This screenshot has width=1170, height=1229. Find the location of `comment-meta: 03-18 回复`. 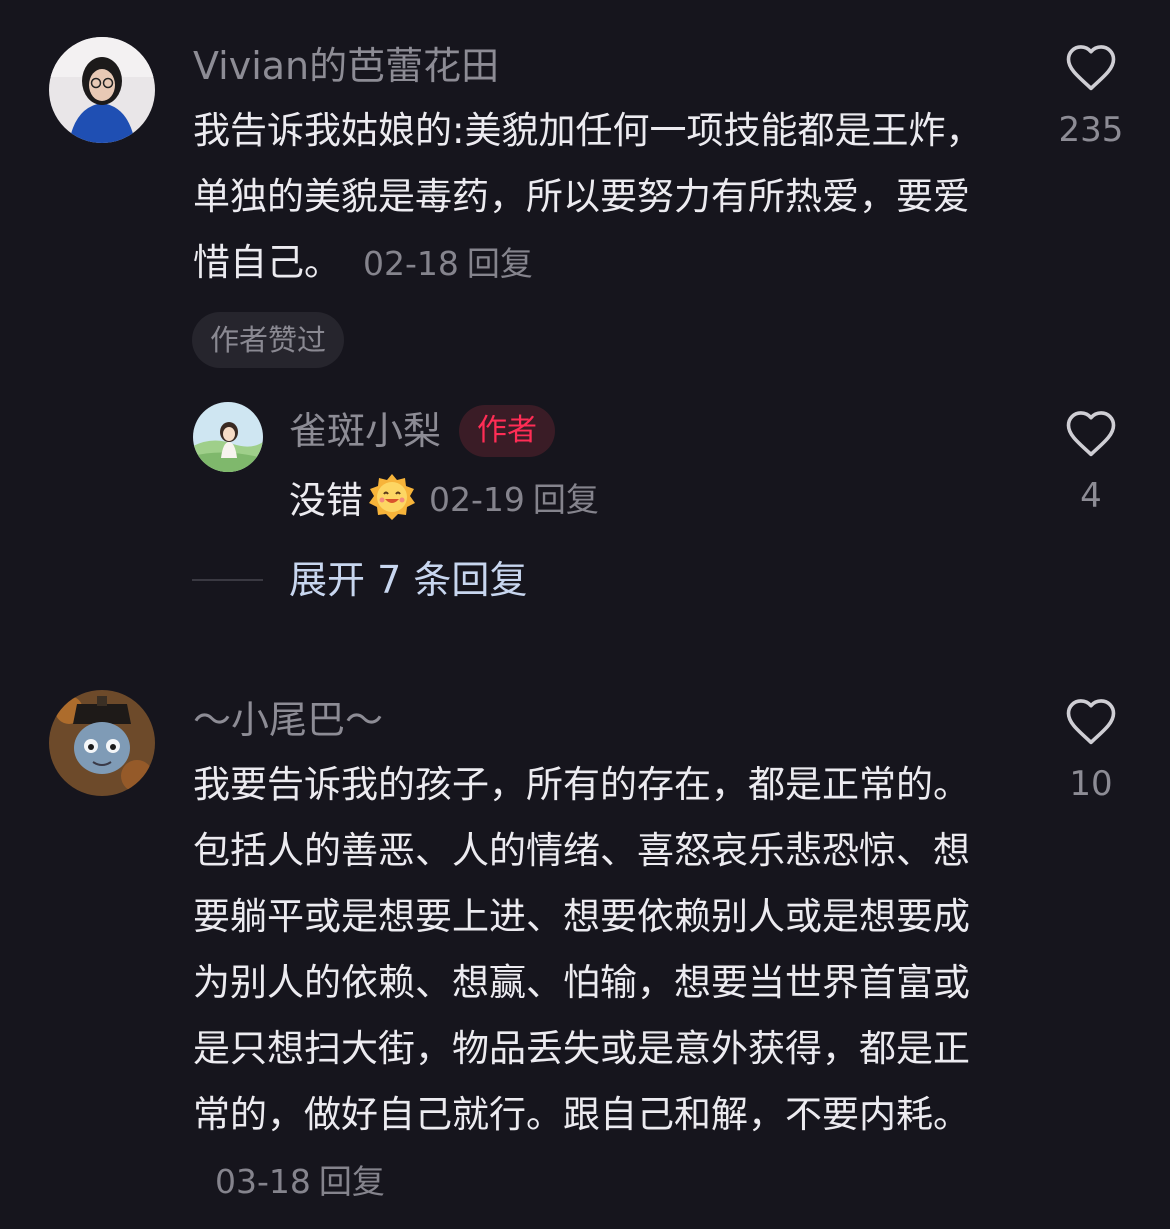

comment-meta: 03-18 回复 is located at coordinates (300, 1181).